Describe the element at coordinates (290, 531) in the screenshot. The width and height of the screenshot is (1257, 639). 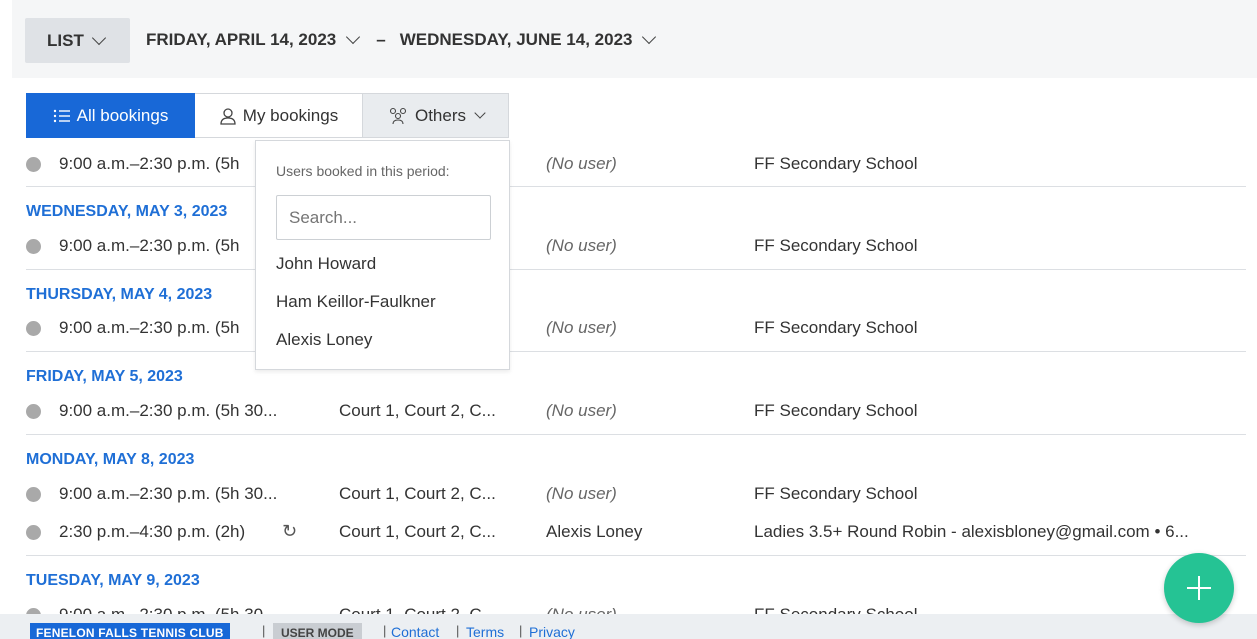
I see `repeat-icon: ↻` at that location.